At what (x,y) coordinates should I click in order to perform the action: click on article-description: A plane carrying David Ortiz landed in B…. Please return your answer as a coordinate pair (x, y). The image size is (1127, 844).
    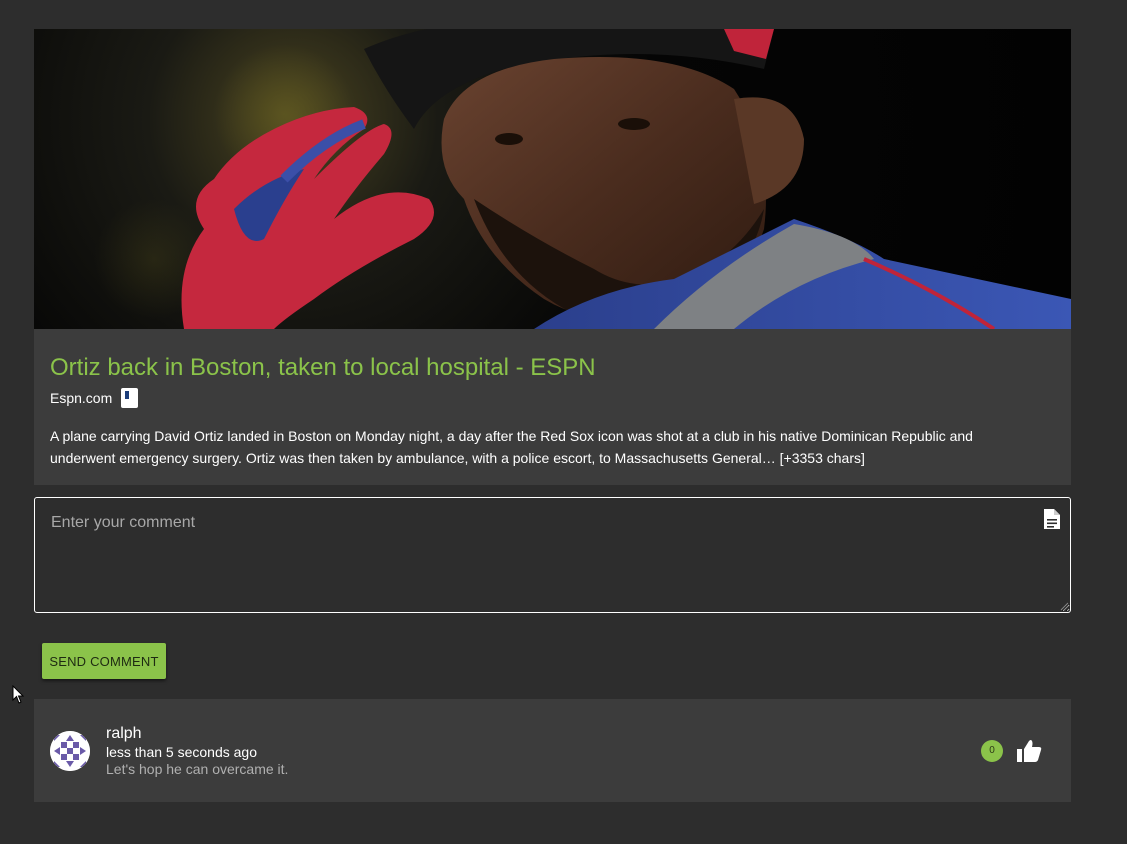
    Looking at the image, I should click on (511, 447).